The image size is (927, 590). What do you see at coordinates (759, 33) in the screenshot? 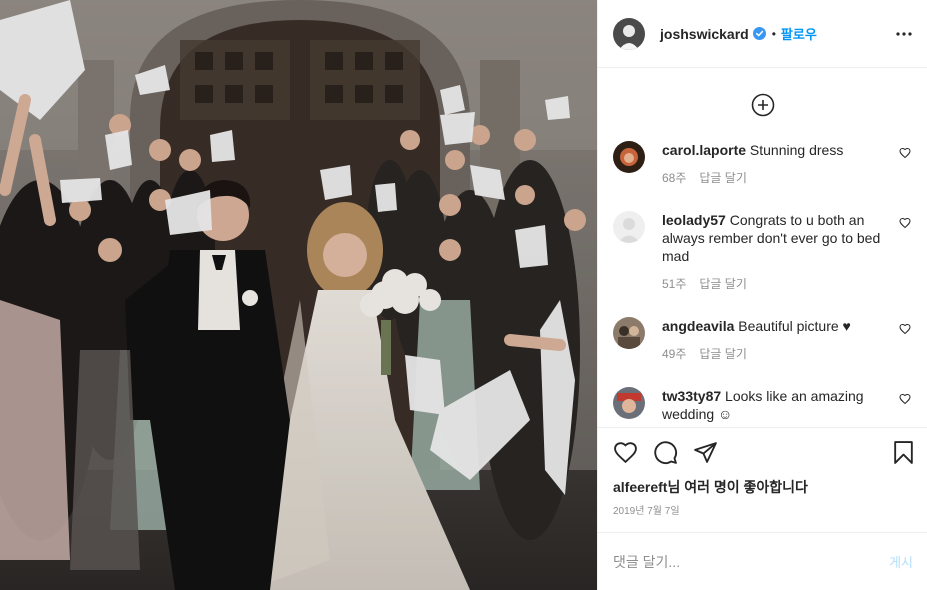
I see `verified-badge-icon` at bounding box center [759, 33].